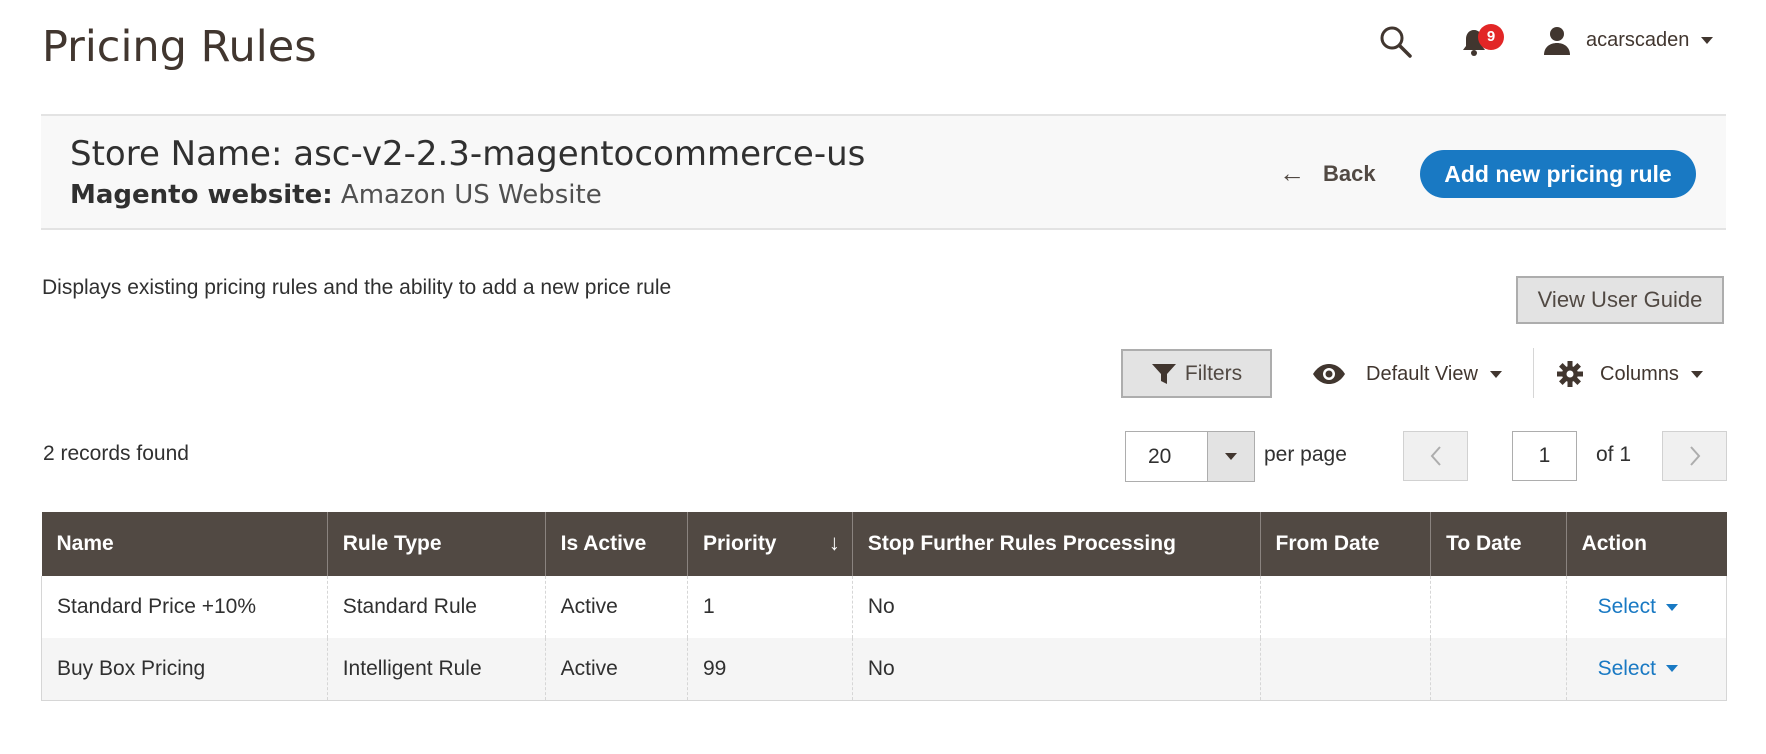 Image resolution: width=1766 pixels, height=754 pixels. I want to click on store-website-value: Amazon US Website, so click(471, 195).